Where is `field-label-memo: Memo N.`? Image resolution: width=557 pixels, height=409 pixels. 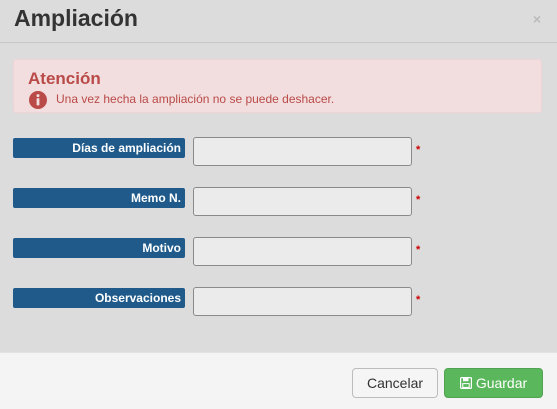
field-label-memo: Memo N. is located at coordinates (99, 198).